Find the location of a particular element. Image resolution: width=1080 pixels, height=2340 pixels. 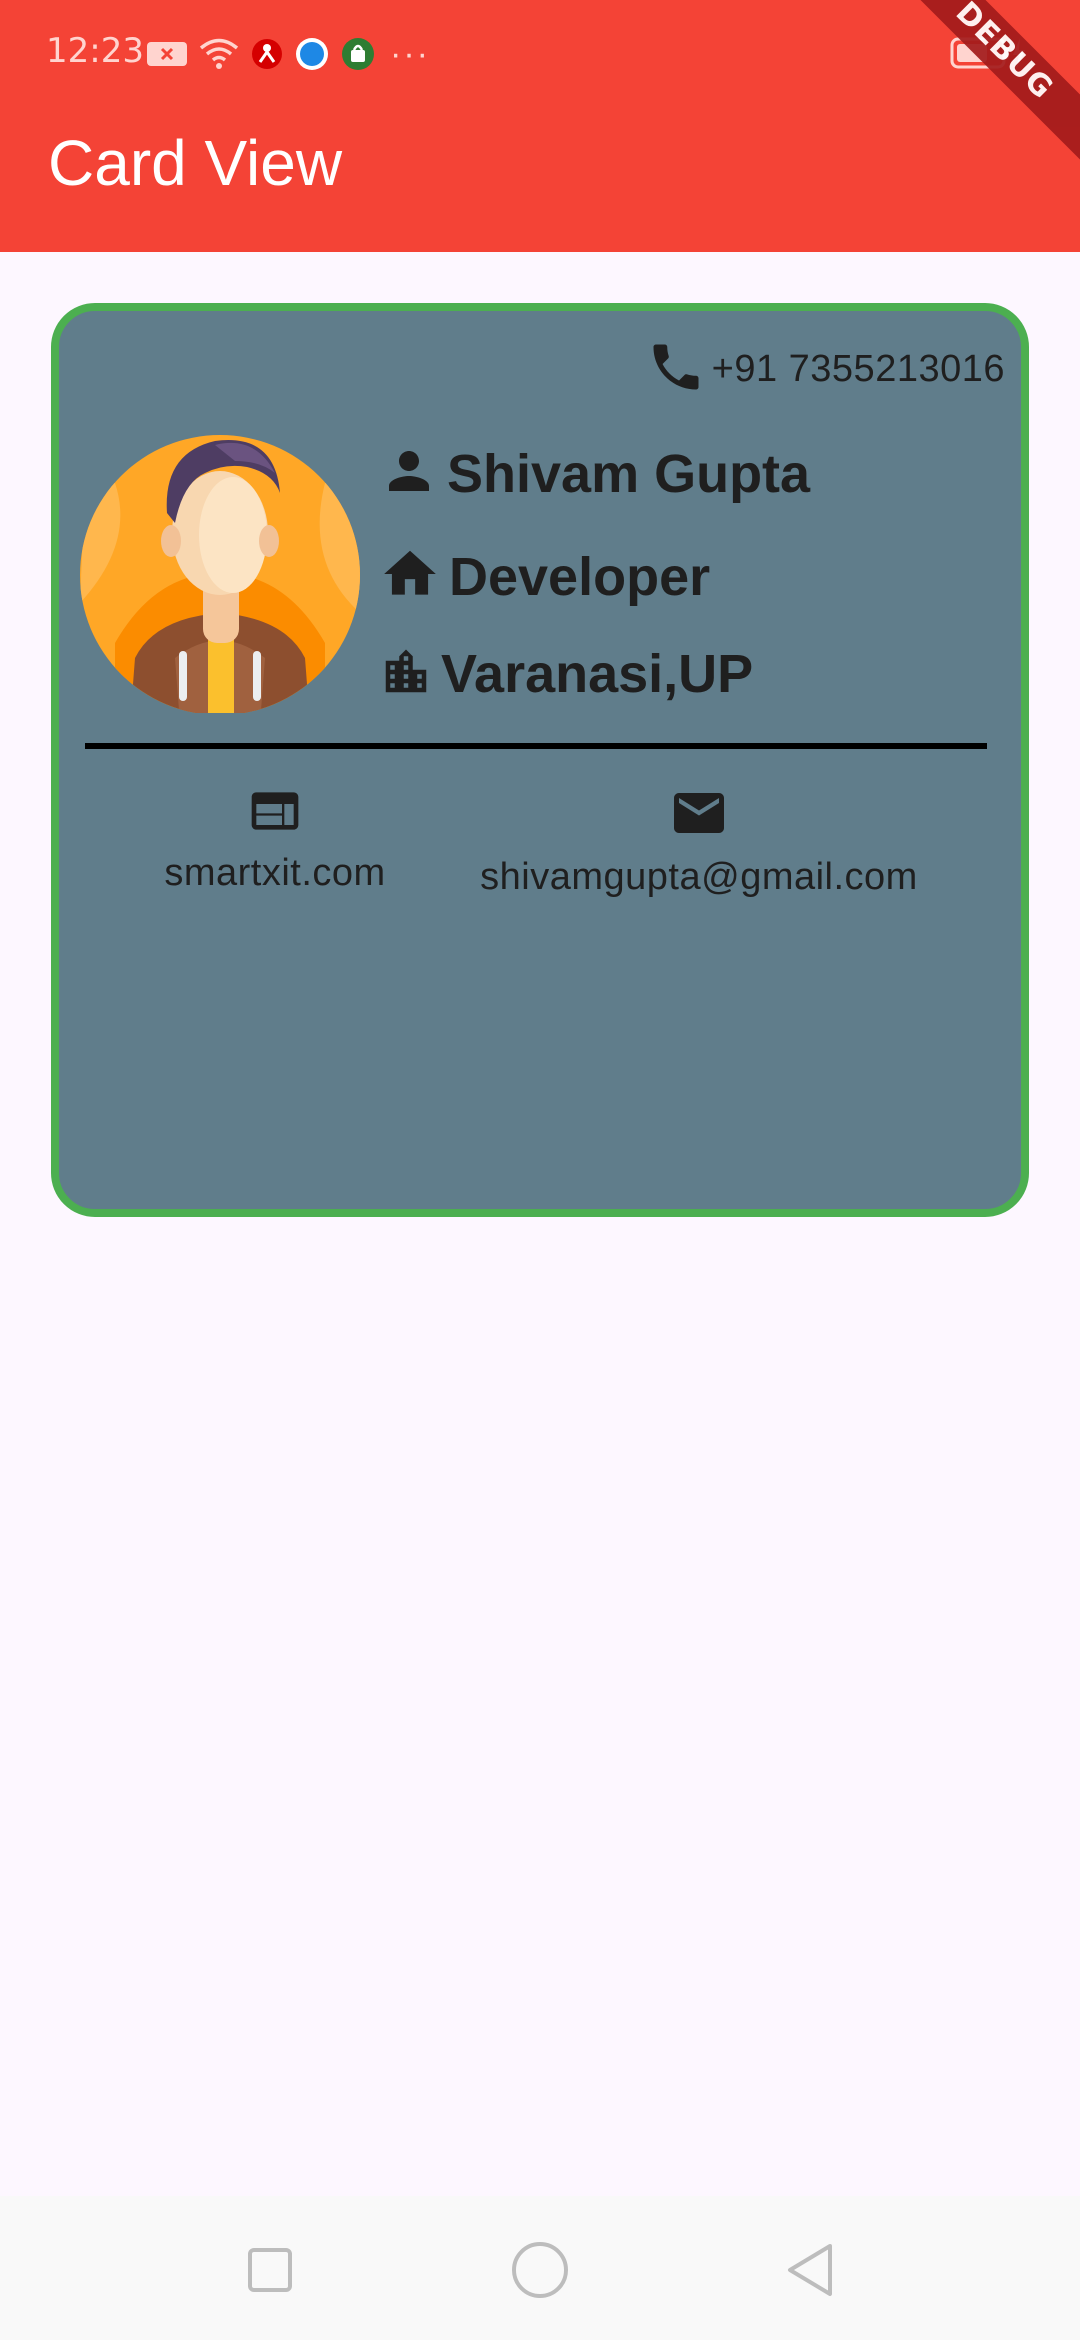

back-button is located at coordinates (810, 2270).